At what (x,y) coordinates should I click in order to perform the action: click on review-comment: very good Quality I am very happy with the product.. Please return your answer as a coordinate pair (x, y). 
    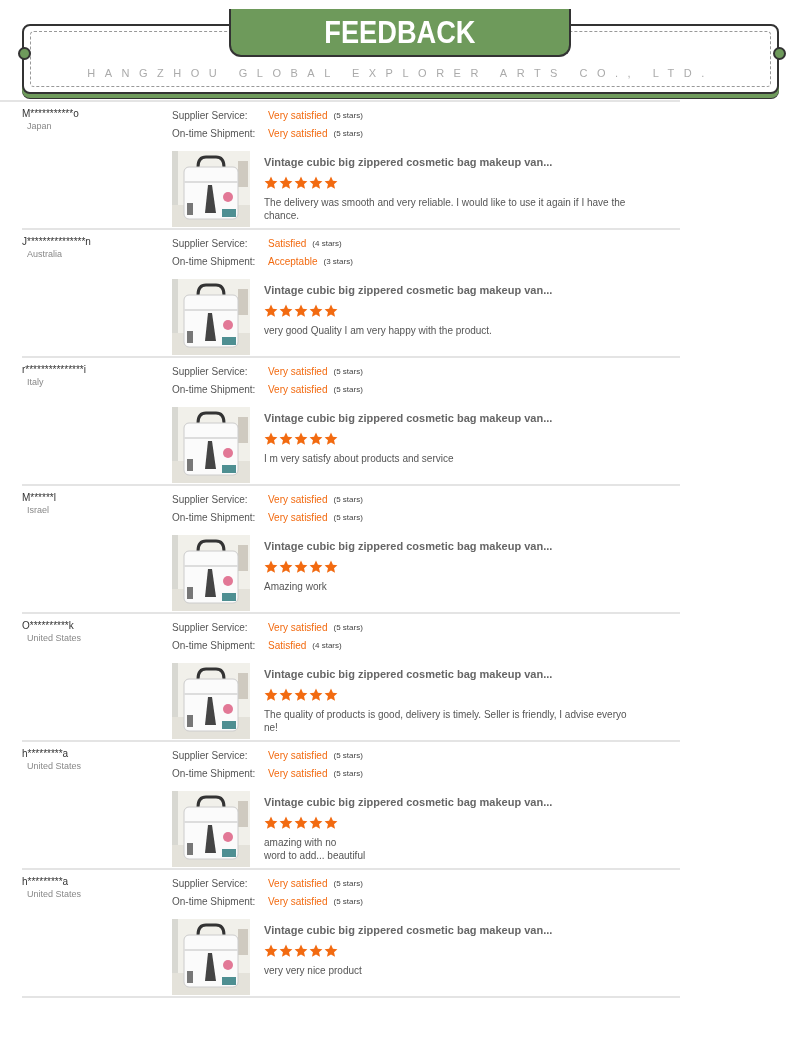
    Looking at the image, I should click on (378, 330).